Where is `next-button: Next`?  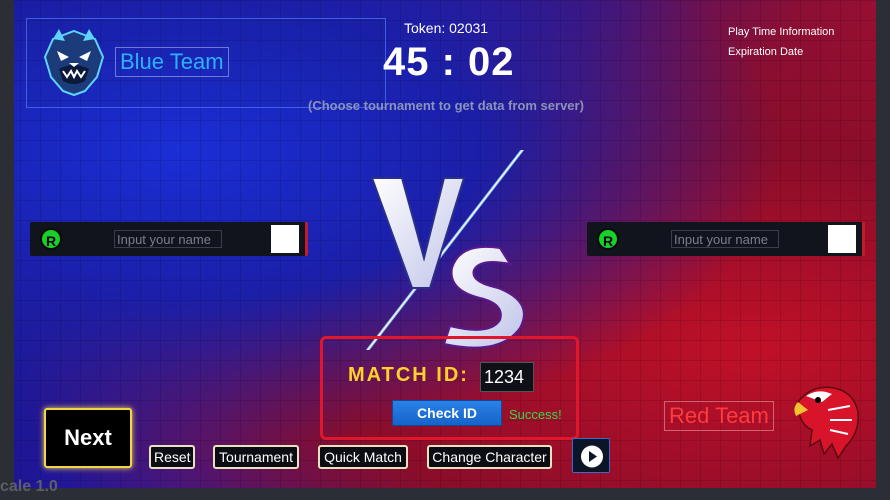 next-button: Next is located at coordinates (88, 438).